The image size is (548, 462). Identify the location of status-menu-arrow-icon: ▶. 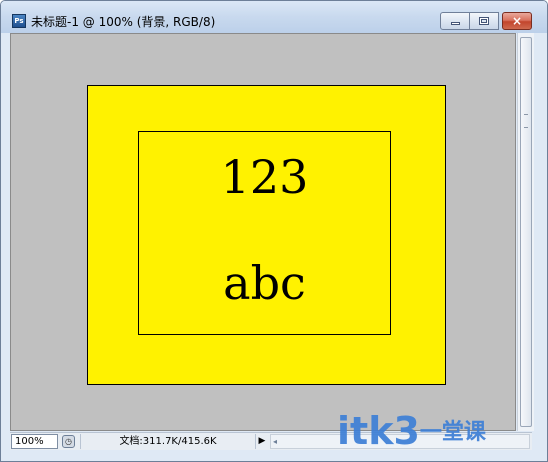
(262, 441).